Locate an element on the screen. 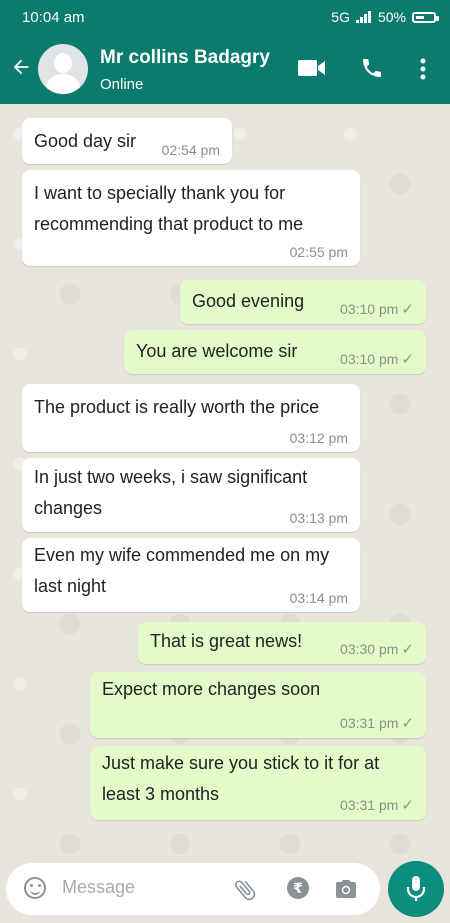 Image resolution: width=450 pixels, height=923 pixels. video-call-icon is located at coordinates (312, 68).